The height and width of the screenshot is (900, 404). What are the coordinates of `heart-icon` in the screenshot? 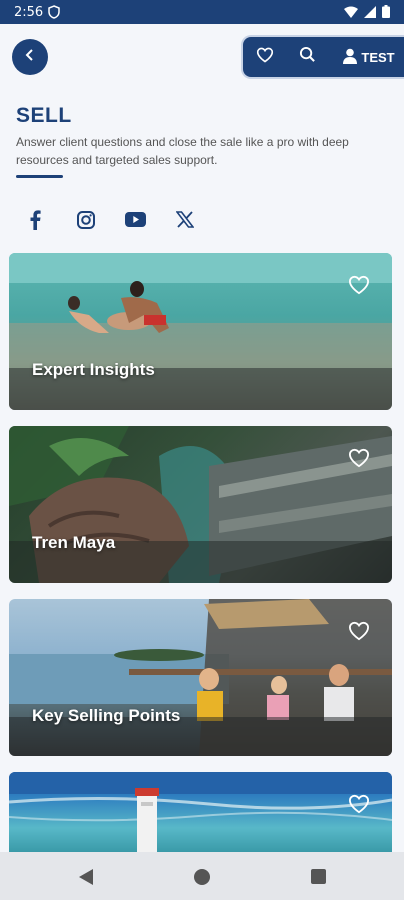 It's located at (265, 57).